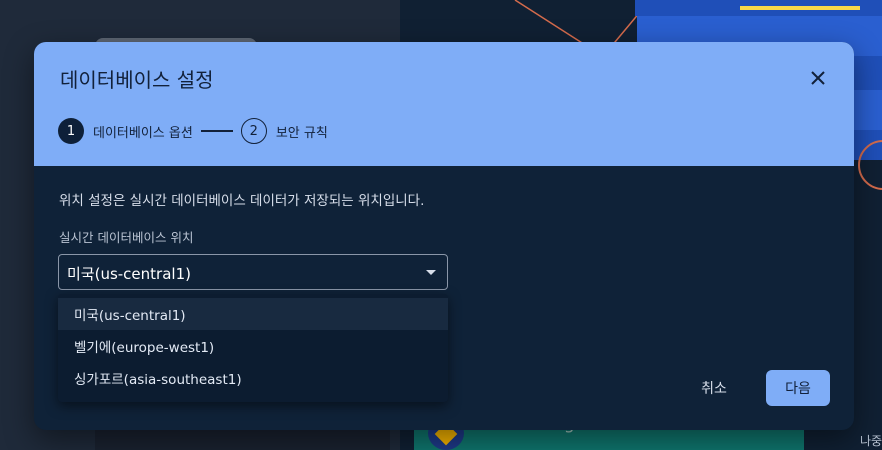  What do you see at coordinates (301, 133) in the screenshot?
I see `step-2-label: 보안 규칙` at bounding box center [301, 133].